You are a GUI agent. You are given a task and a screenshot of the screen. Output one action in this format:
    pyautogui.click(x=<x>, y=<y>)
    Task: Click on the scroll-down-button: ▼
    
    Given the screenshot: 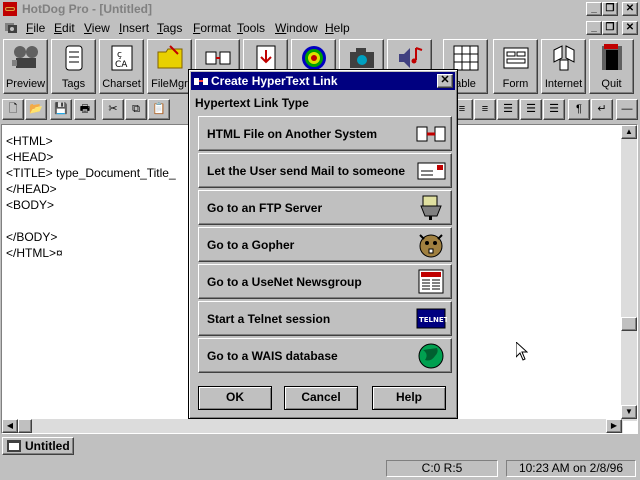 What is the action you would take?
    pyautogui.click(x=629, y=412)
    